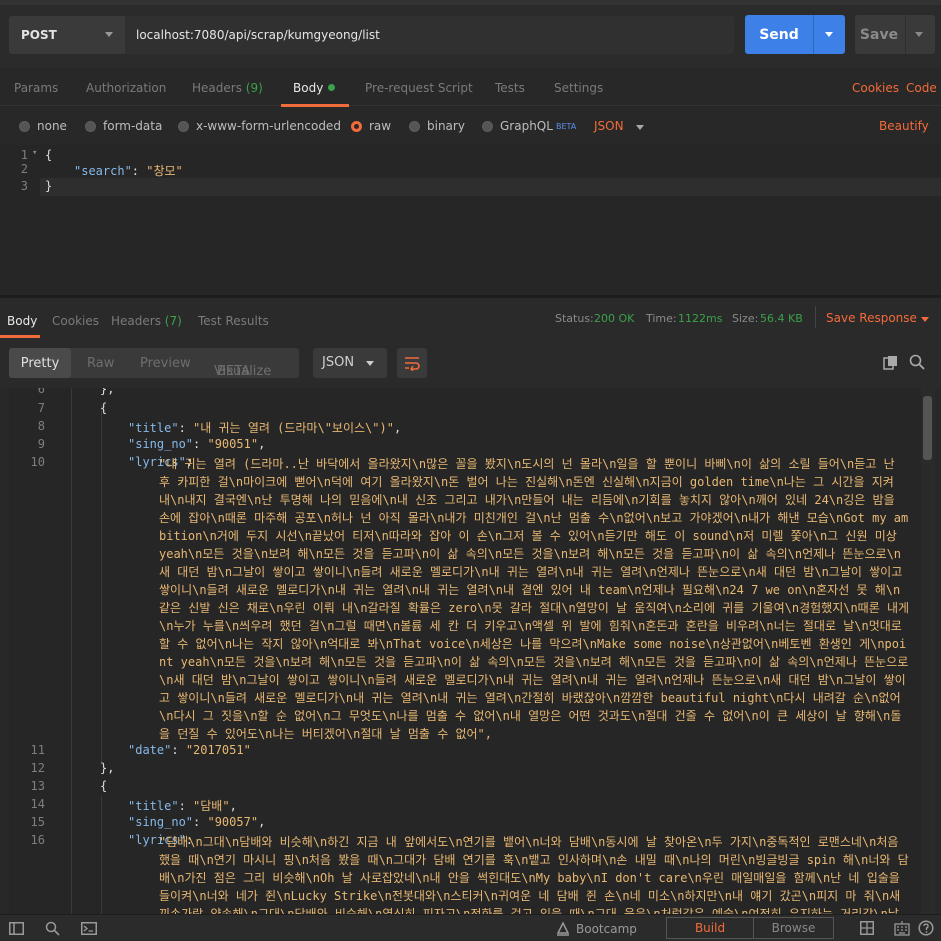 This screenshot has height=941, width=941. I want to click on code-line: "title": "내 귀는 열려 (드라마\"보이스\")",, so click(265, 428).